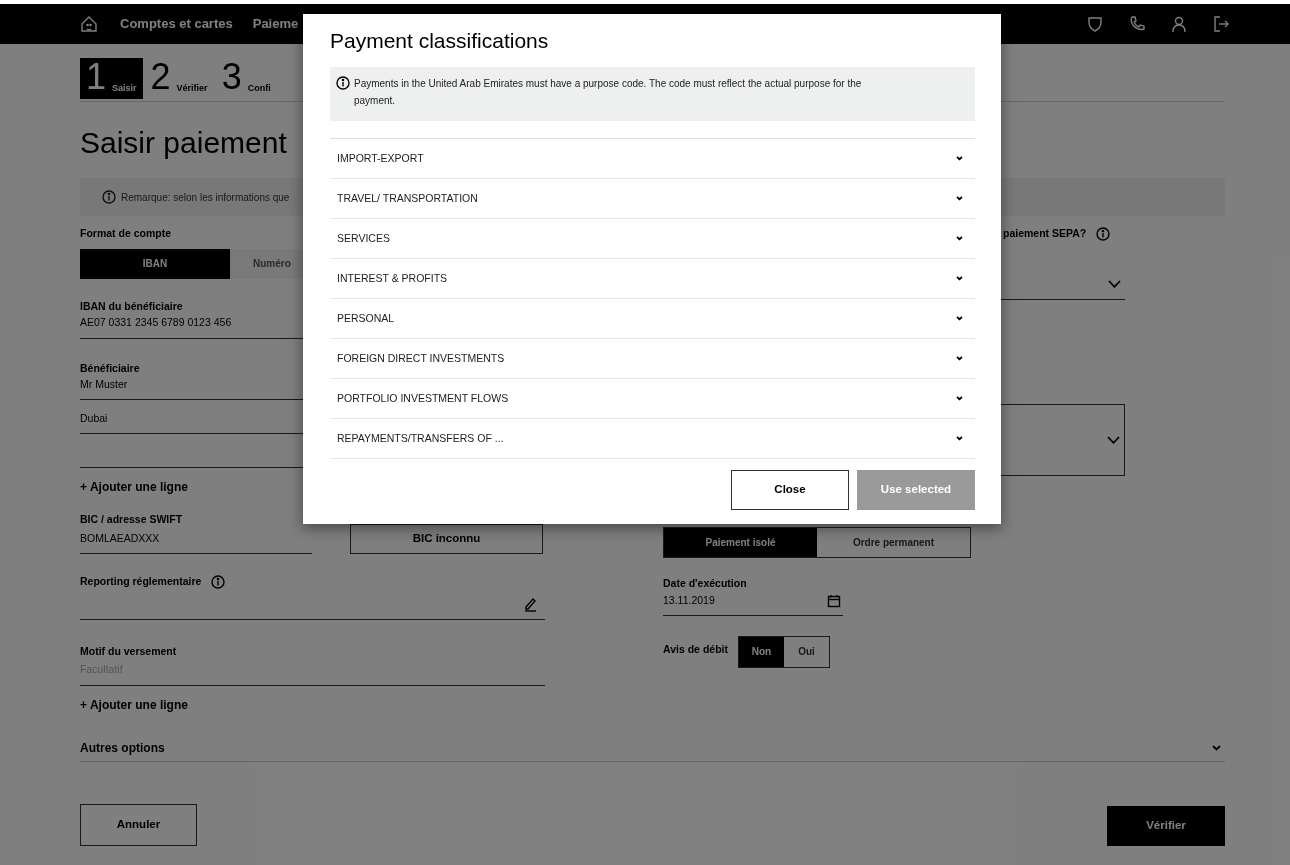 This screenshot has width=1290, height=865. What do you see at coordinates (192, 88) in the screenshot?
I see `step-label: Vérifier` at bounding box center [192, 88].